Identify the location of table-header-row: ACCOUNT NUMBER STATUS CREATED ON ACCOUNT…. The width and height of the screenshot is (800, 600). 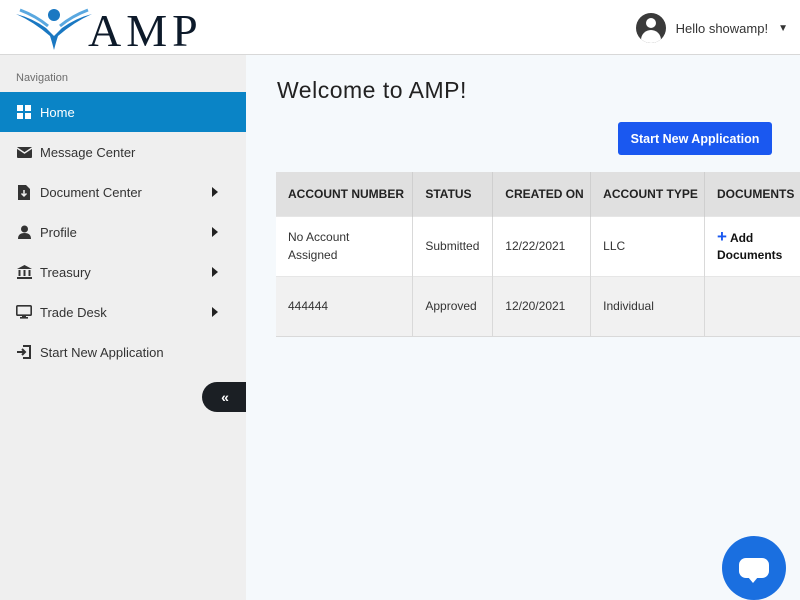
(538, 194).